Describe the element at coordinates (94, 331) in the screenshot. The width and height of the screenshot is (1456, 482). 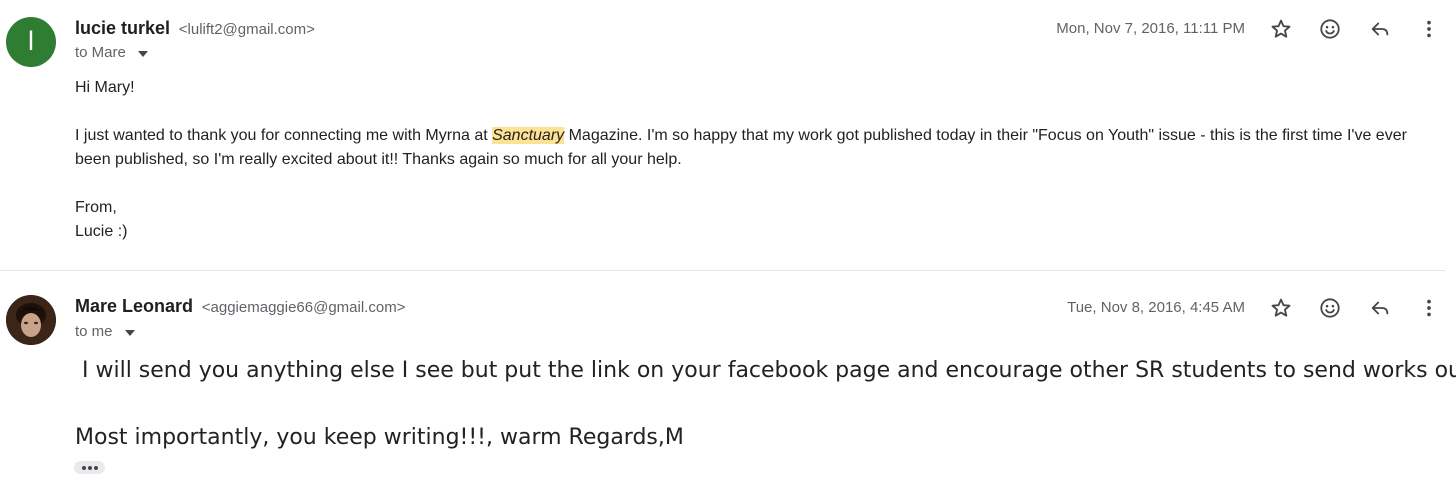
I see `recipients-label: to me` at that location.